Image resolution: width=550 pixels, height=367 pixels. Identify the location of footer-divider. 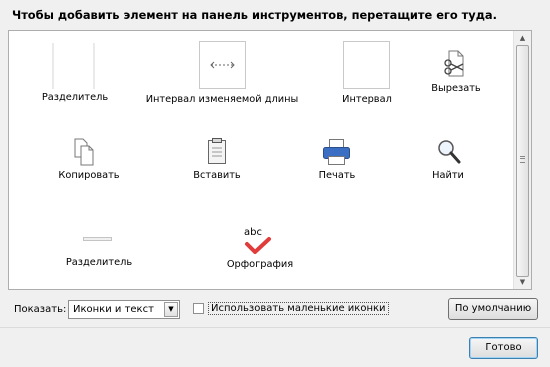
(275, 327).